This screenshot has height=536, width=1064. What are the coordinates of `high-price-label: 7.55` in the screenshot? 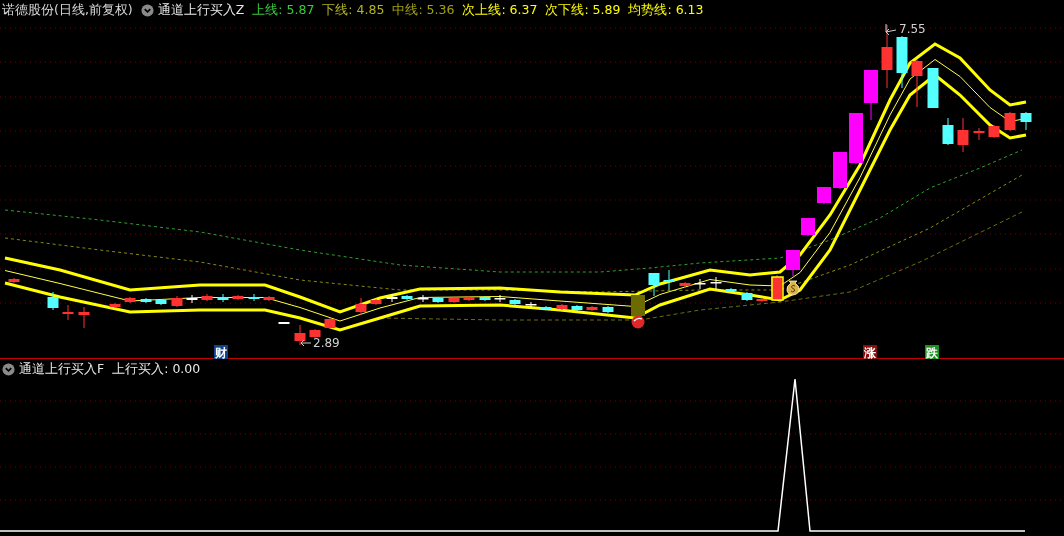 It's located at (912, 29).